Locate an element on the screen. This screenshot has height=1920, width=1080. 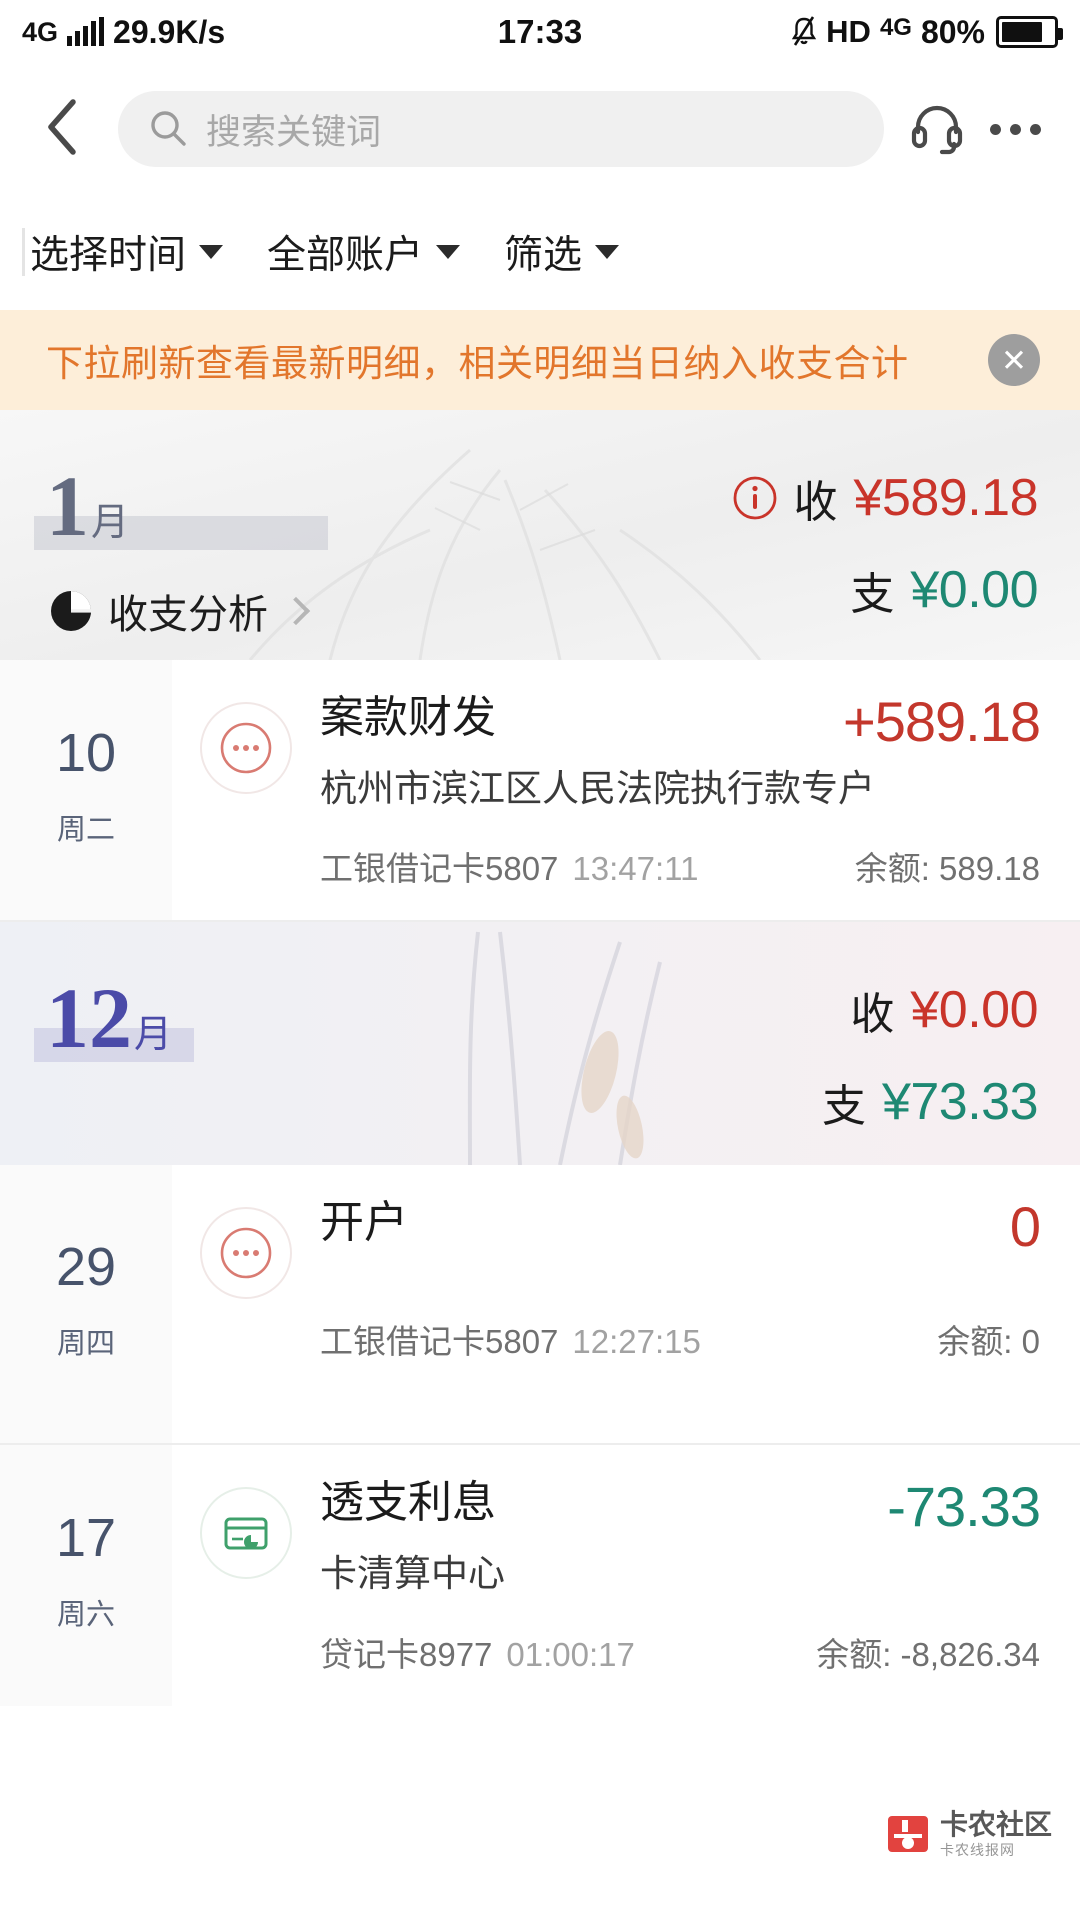
table-row: 17 周六 透支利息 -73.33 卡清算中心 贷记卡8977 01:00:17 is located at coordinates (540, 1575).